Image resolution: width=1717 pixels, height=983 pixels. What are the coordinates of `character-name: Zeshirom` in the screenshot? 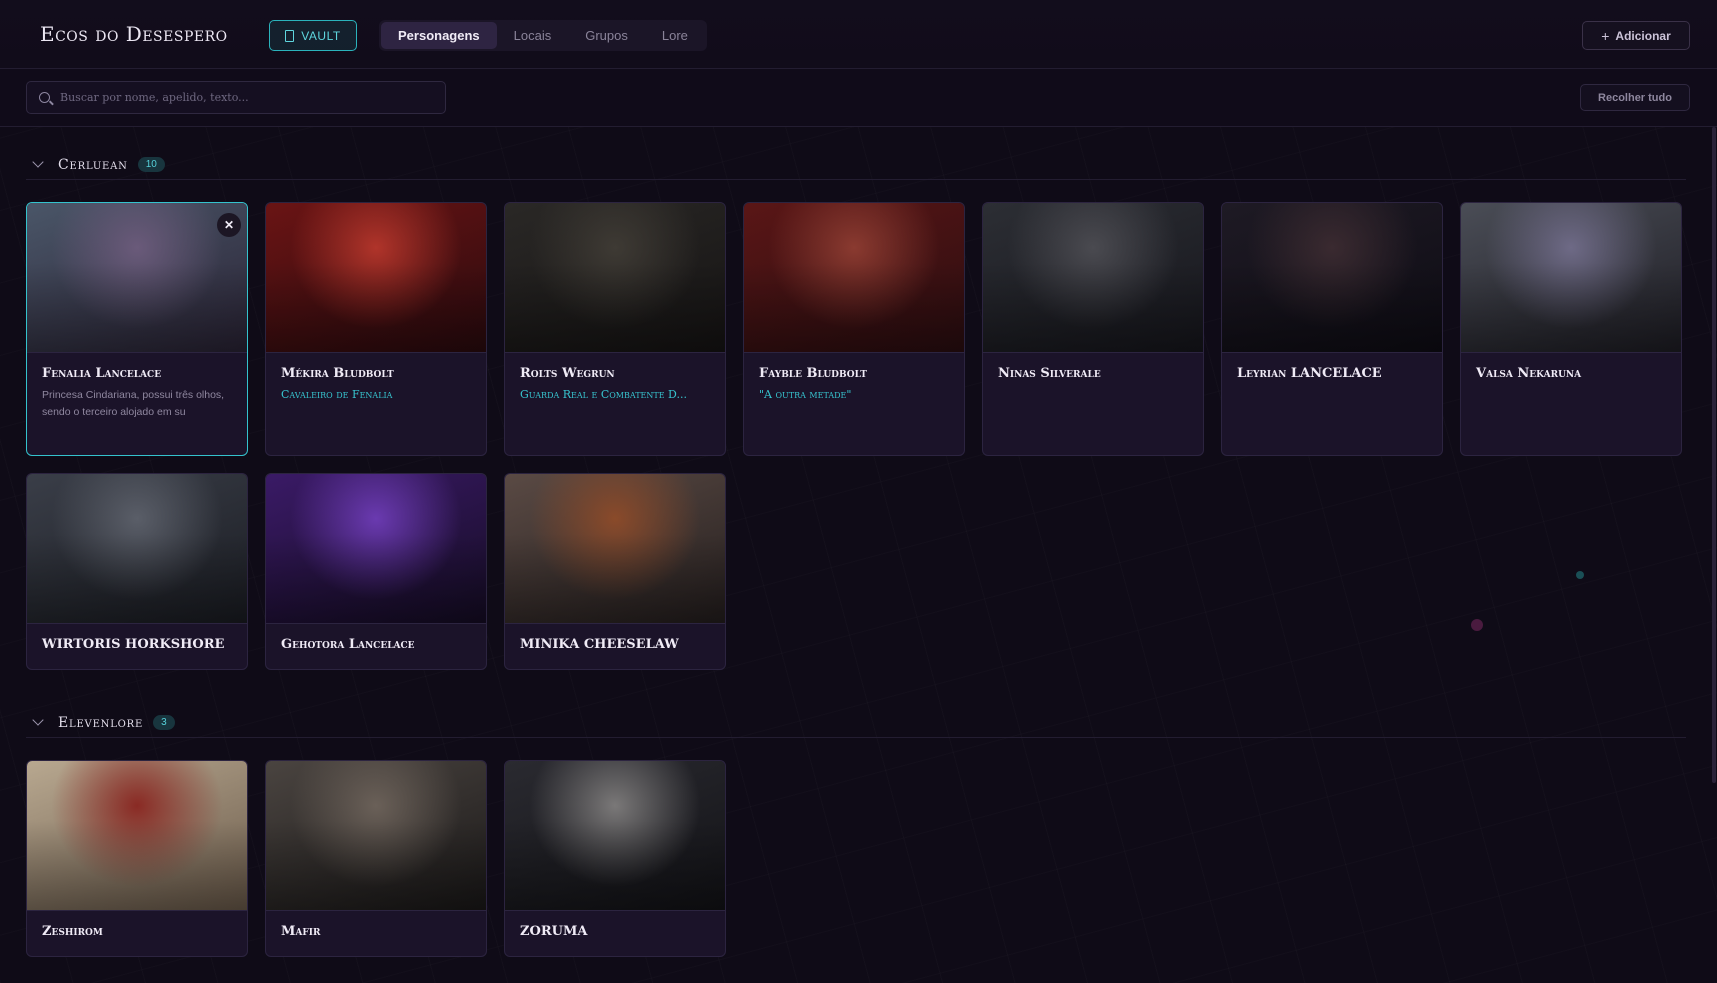 It's located at (72, 931).